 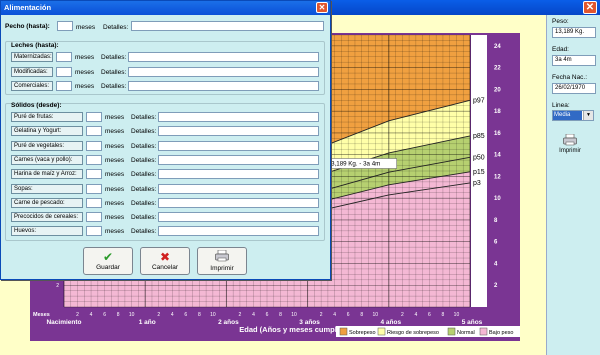 I want to click on solidos-item-label: Harina de maíz y Arroz:, so click(x=47, y=174).